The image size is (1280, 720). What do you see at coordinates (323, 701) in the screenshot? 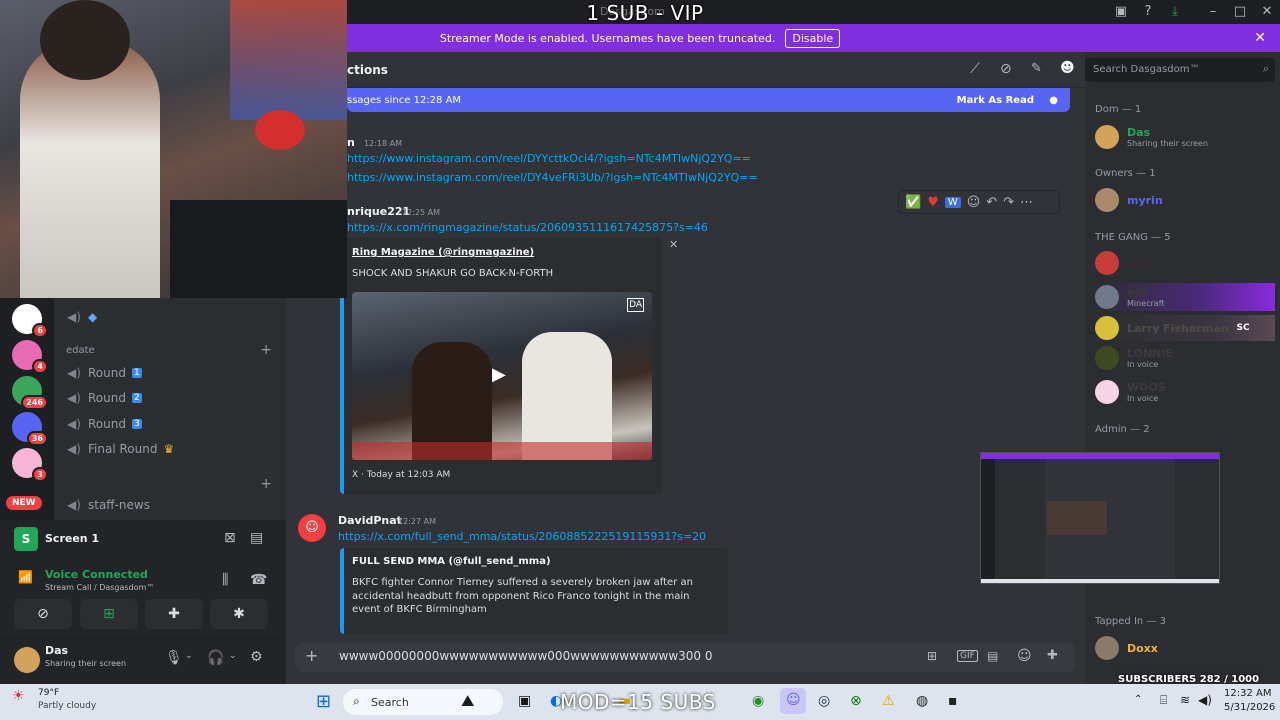
I see `windows-start-icon: ⊞` at bounding box center [323, 701].